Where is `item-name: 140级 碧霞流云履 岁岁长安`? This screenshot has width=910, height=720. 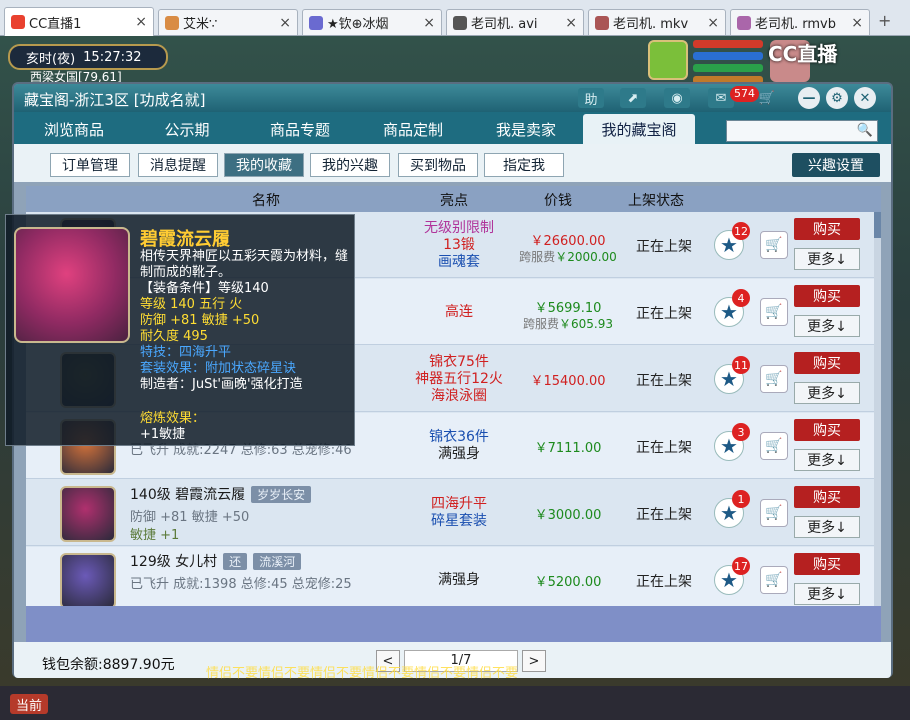
item-name: 140级 碧霞流云履 岁岁长安 is located at coordinates (221, 494).